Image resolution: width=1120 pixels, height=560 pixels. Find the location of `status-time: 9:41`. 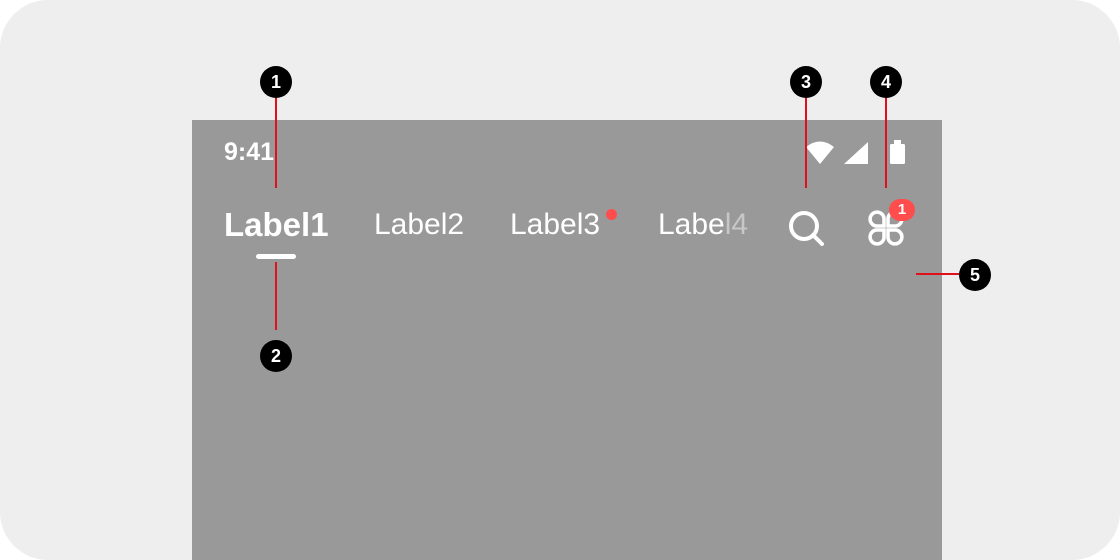

status-time: 9:41 is located at coordinates (249, 152).